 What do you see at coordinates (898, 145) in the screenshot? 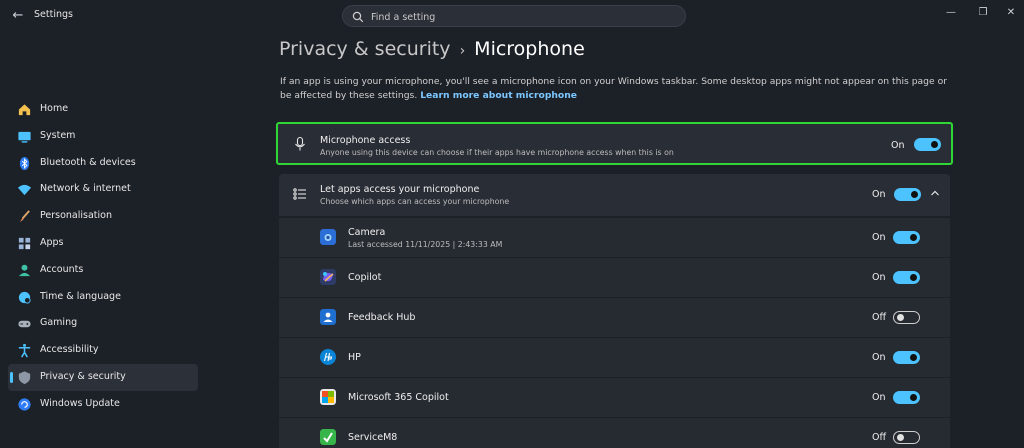
I see `microphone-access-state: On` at bounding box center [898, 145].